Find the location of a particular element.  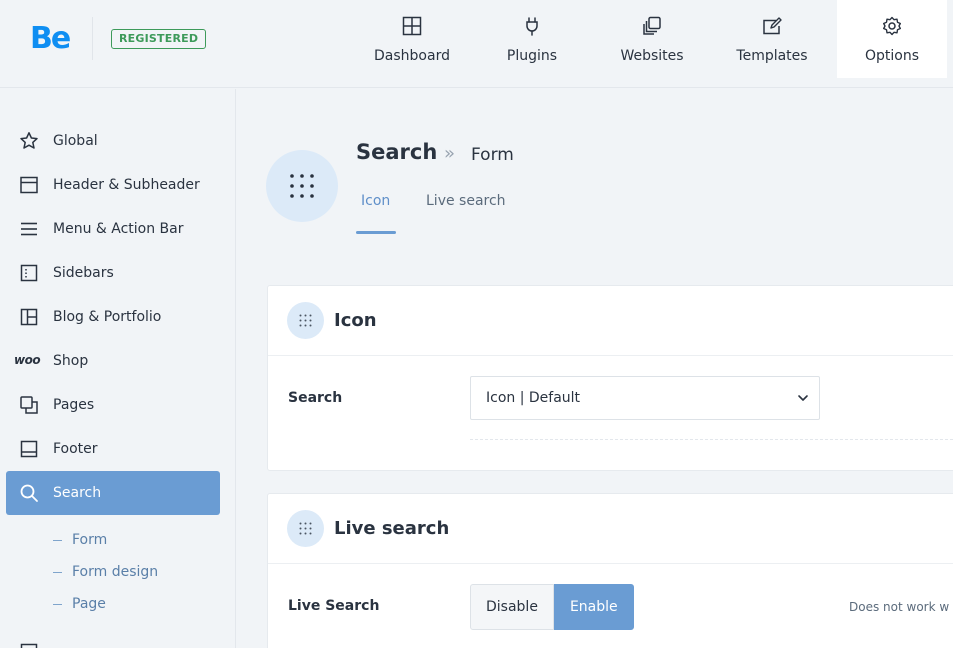

woo-icon: woo is located at coordinates (27, 360).